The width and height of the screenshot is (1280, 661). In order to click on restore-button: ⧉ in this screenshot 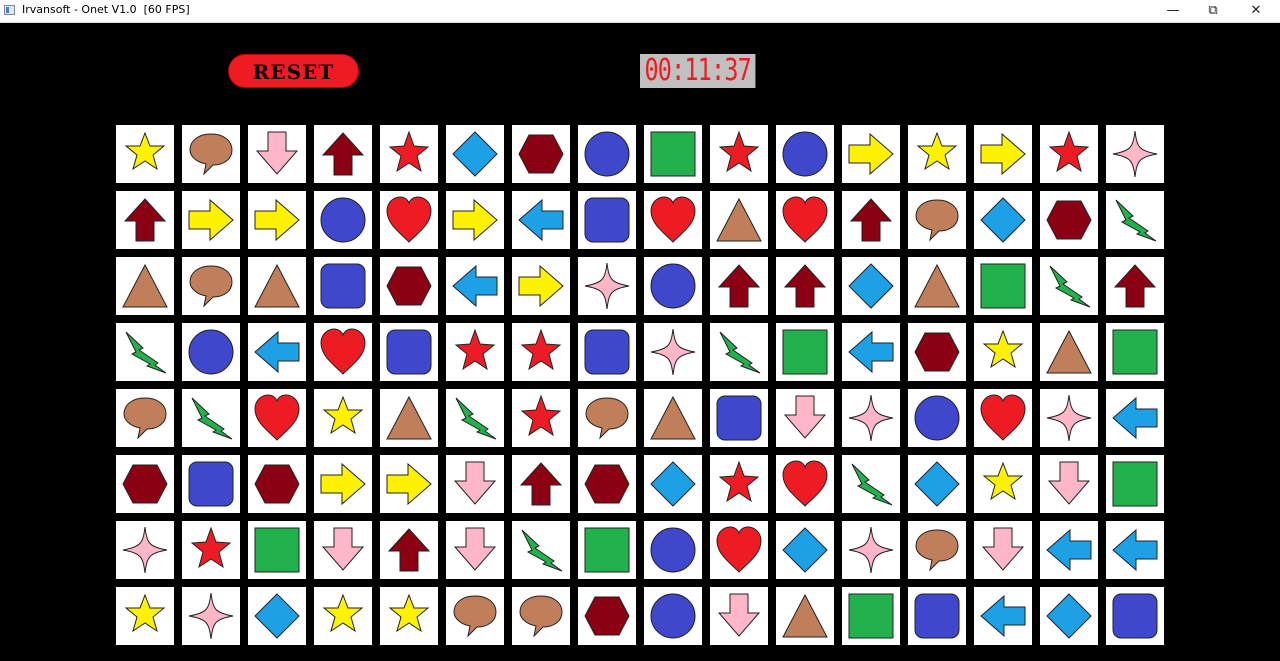, I will do `click(1213, 11)`.